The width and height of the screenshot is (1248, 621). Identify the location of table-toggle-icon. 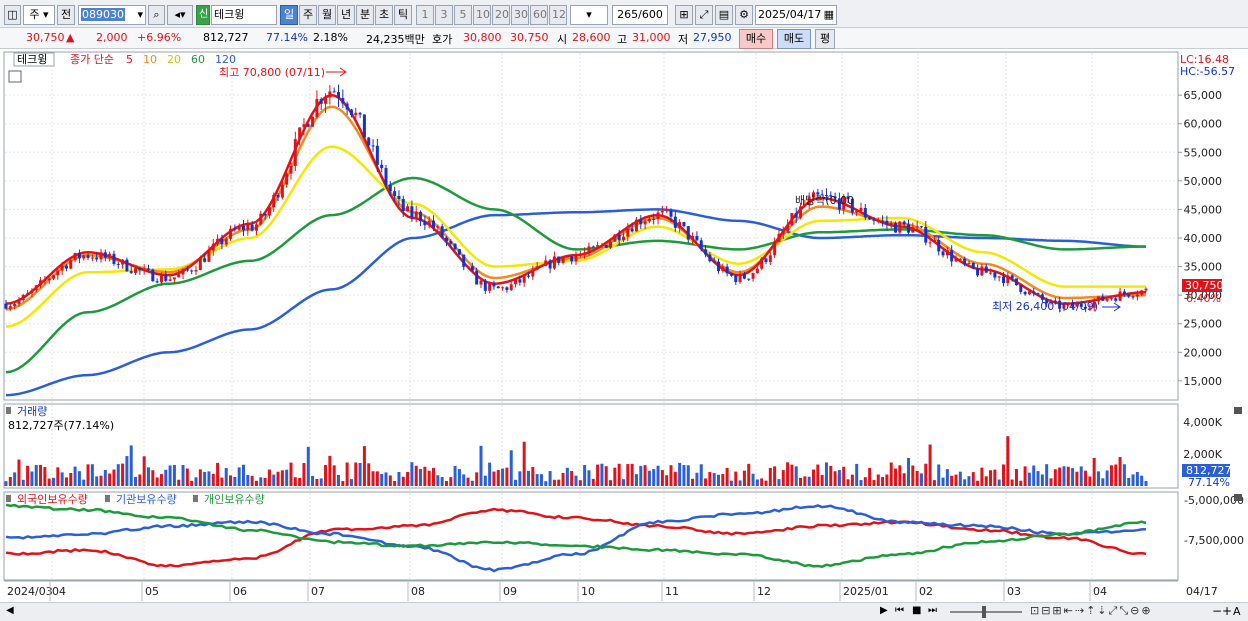
(15, 76).